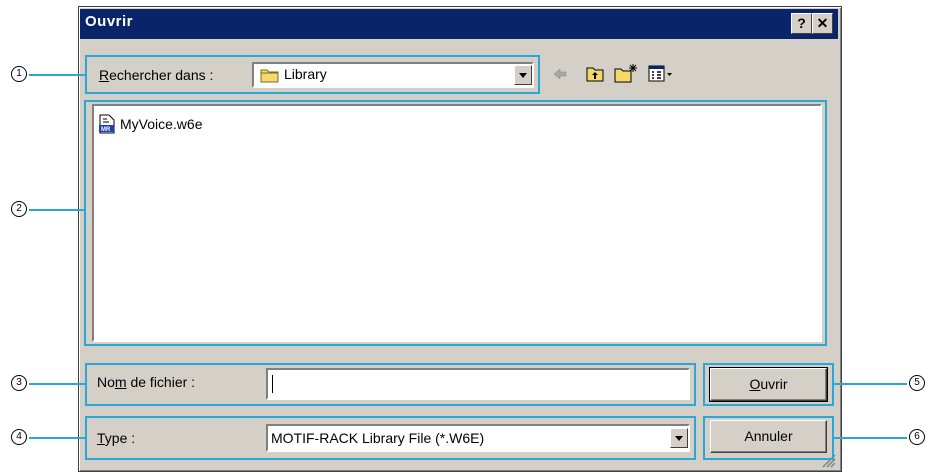 The image size is (938, 476). What do you see at coordinates (19, 74) in the screenshot?
I see `callout-number-1: 1` at bounding box center [19, 74].